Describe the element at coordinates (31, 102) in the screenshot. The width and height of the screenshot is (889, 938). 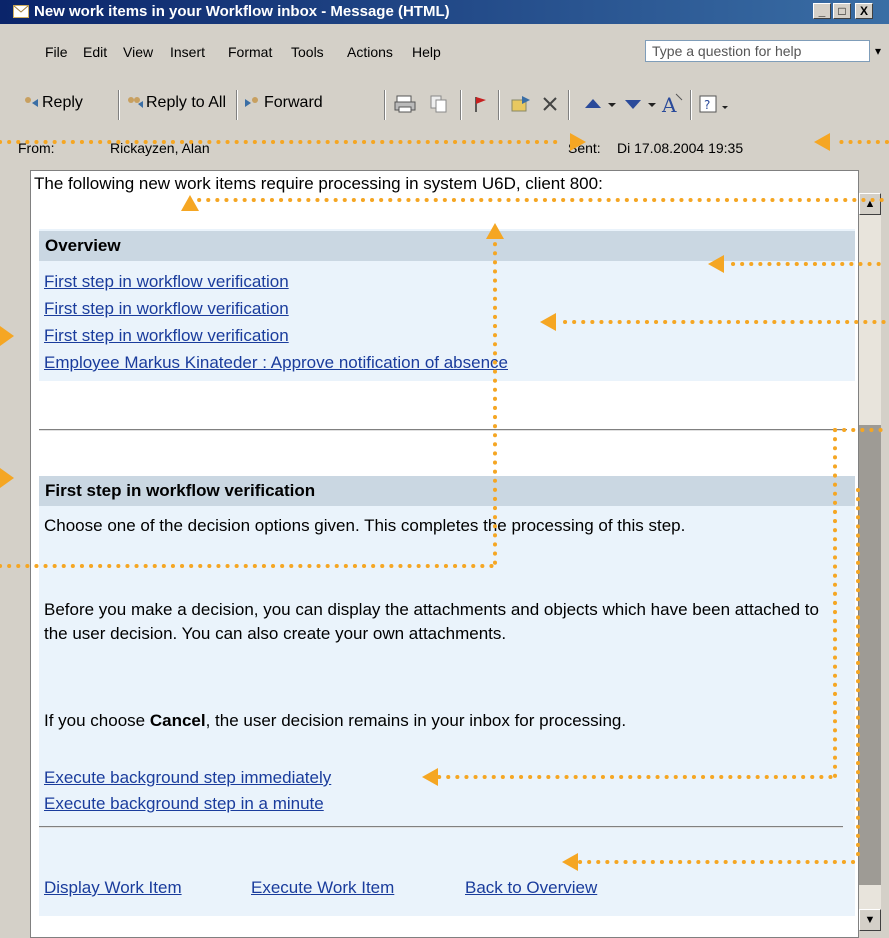
I see `reply-icon` at that location.